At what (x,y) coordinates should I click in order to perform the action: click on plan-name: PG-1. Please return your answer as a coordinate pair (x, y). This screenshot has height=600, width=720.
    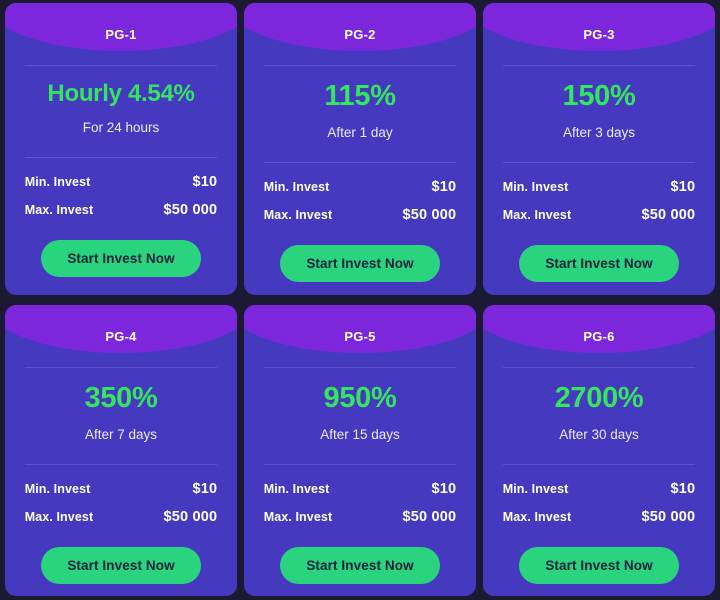
    Looking at the image, I should click on (121, 34).